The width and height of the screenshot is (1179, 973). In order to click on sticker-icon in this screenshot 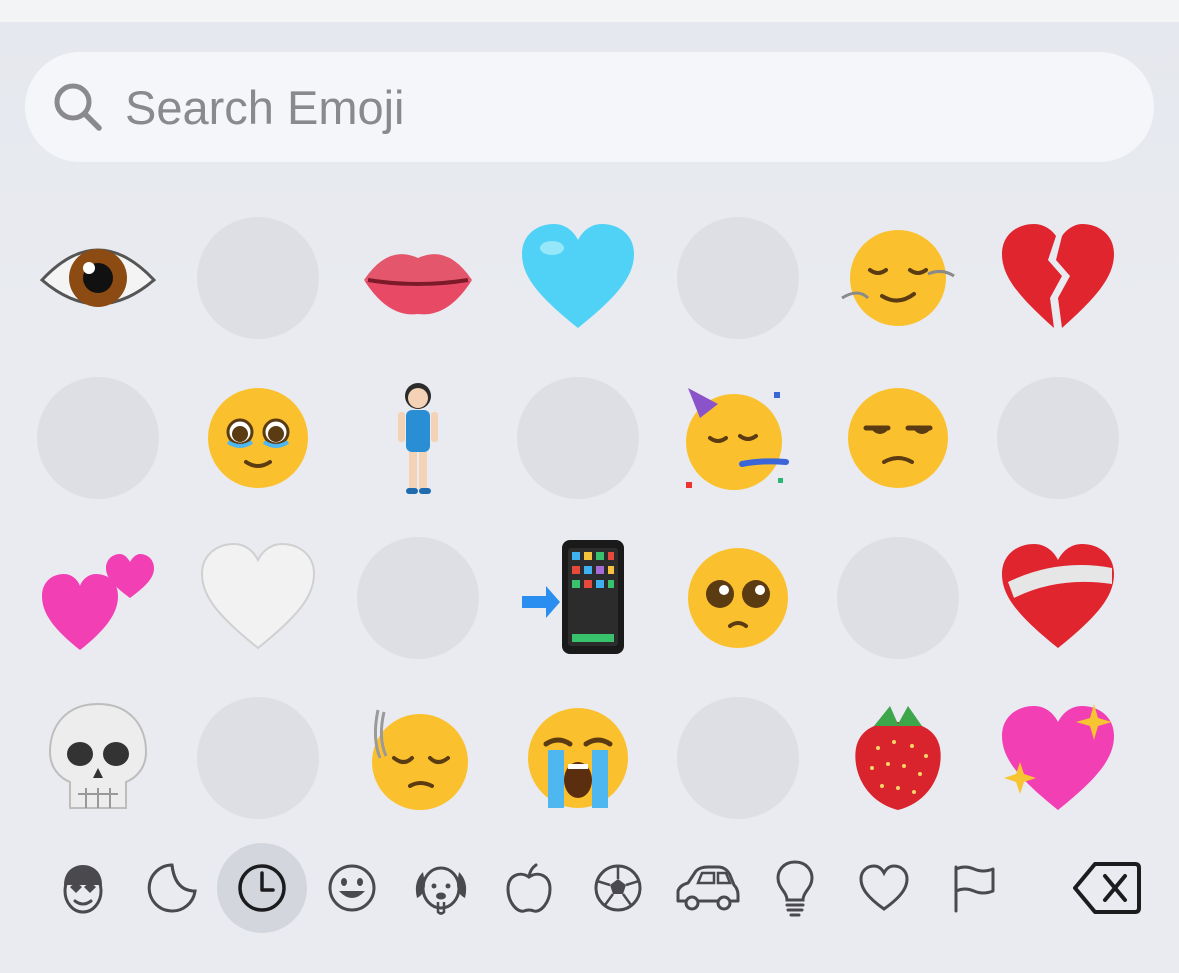, I will do `click(172, 888)`.